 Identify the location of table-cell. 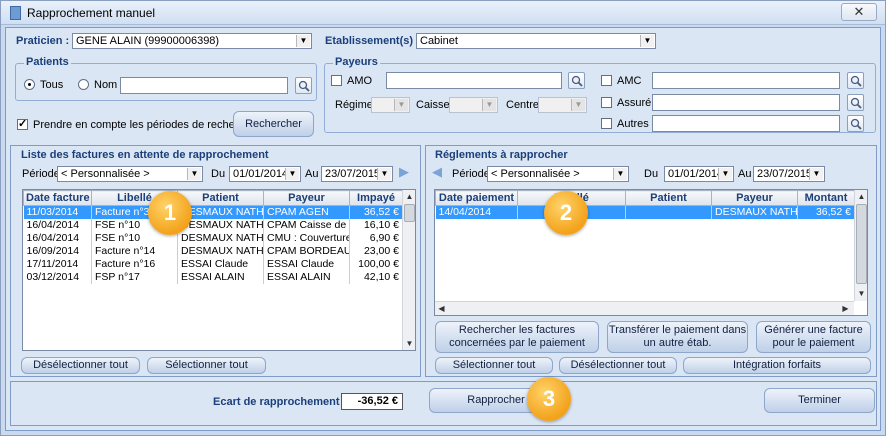
(668, 212).